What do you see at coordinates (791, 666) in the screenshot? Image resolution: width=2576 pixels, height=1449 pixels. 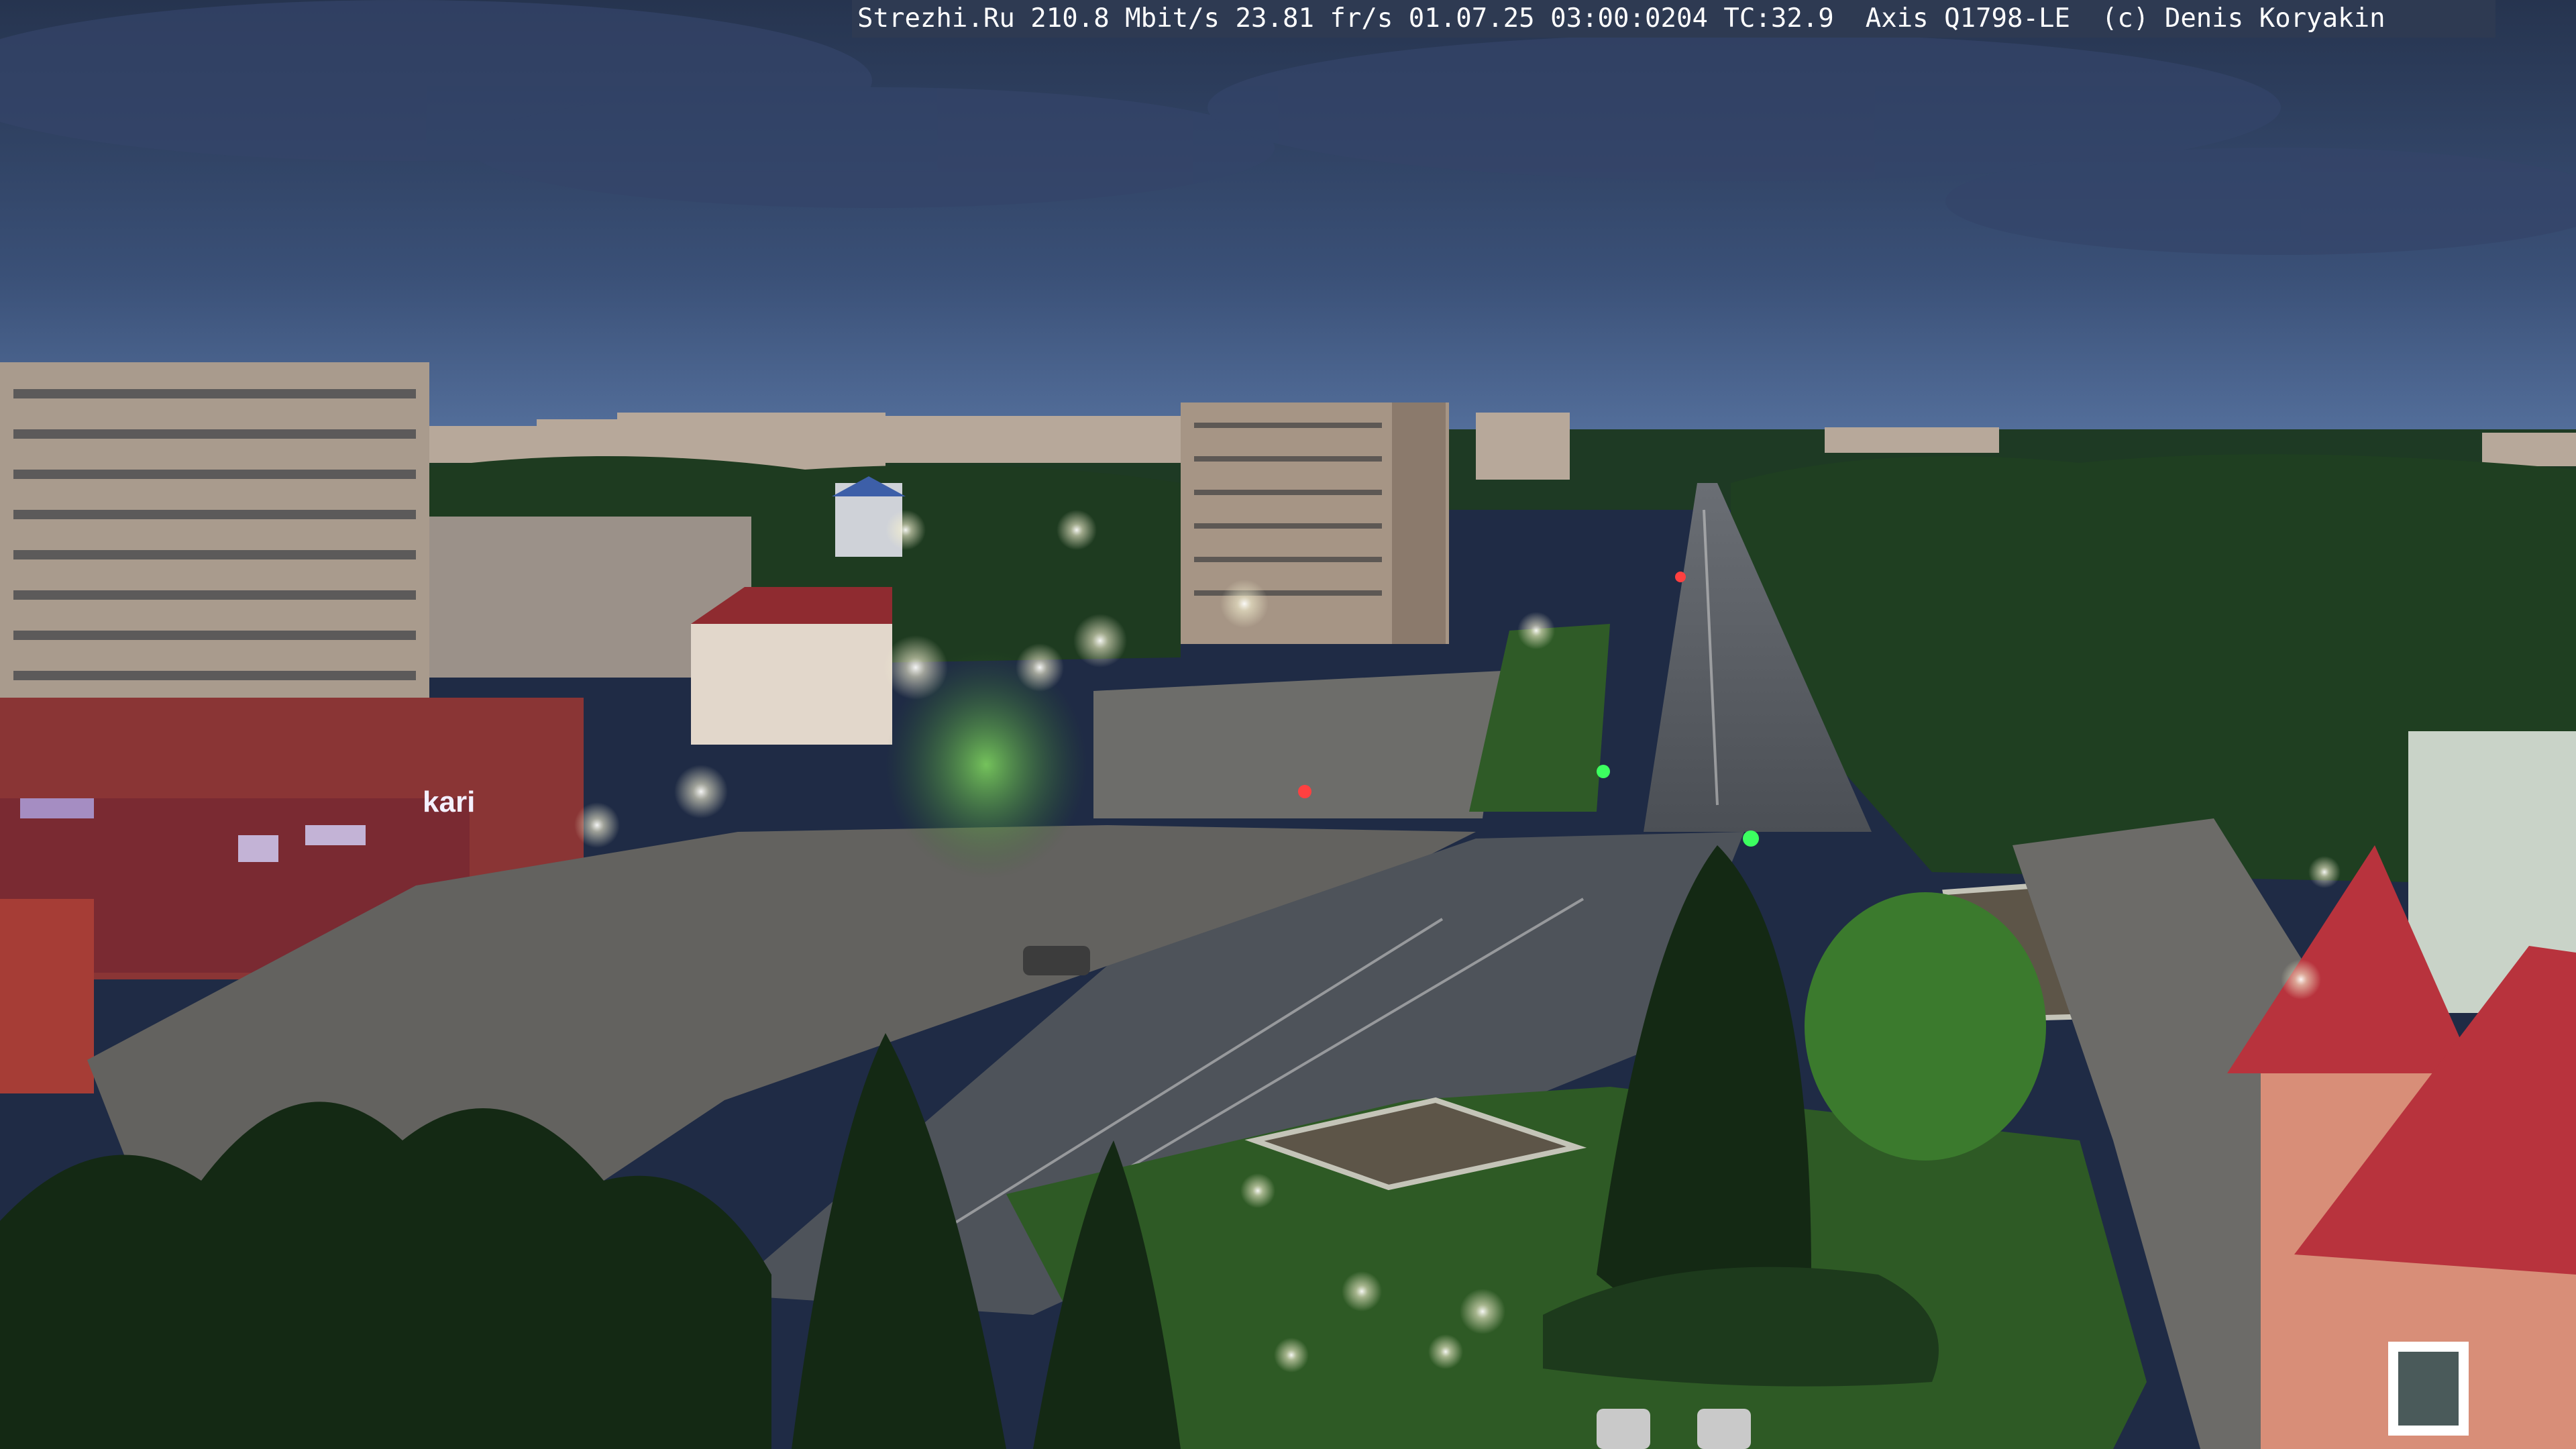 I see `red-roof-house` at bounding box center [791, 666].